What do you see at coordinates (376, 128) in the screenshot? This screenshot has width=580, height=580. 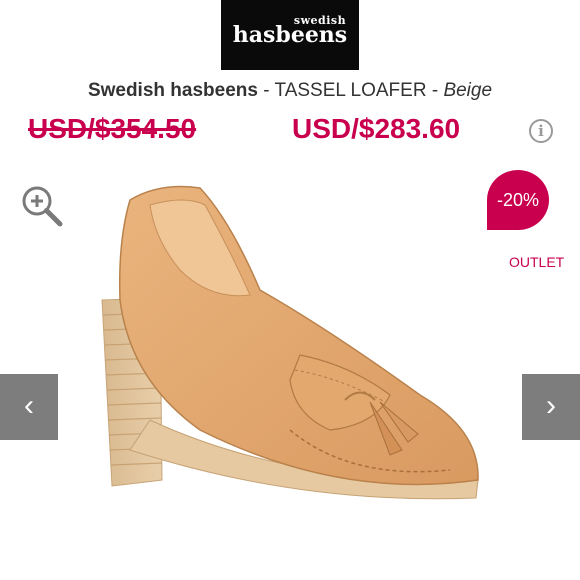 I see `sale-price: USD/$283.60` at bounding box center [376, 128].